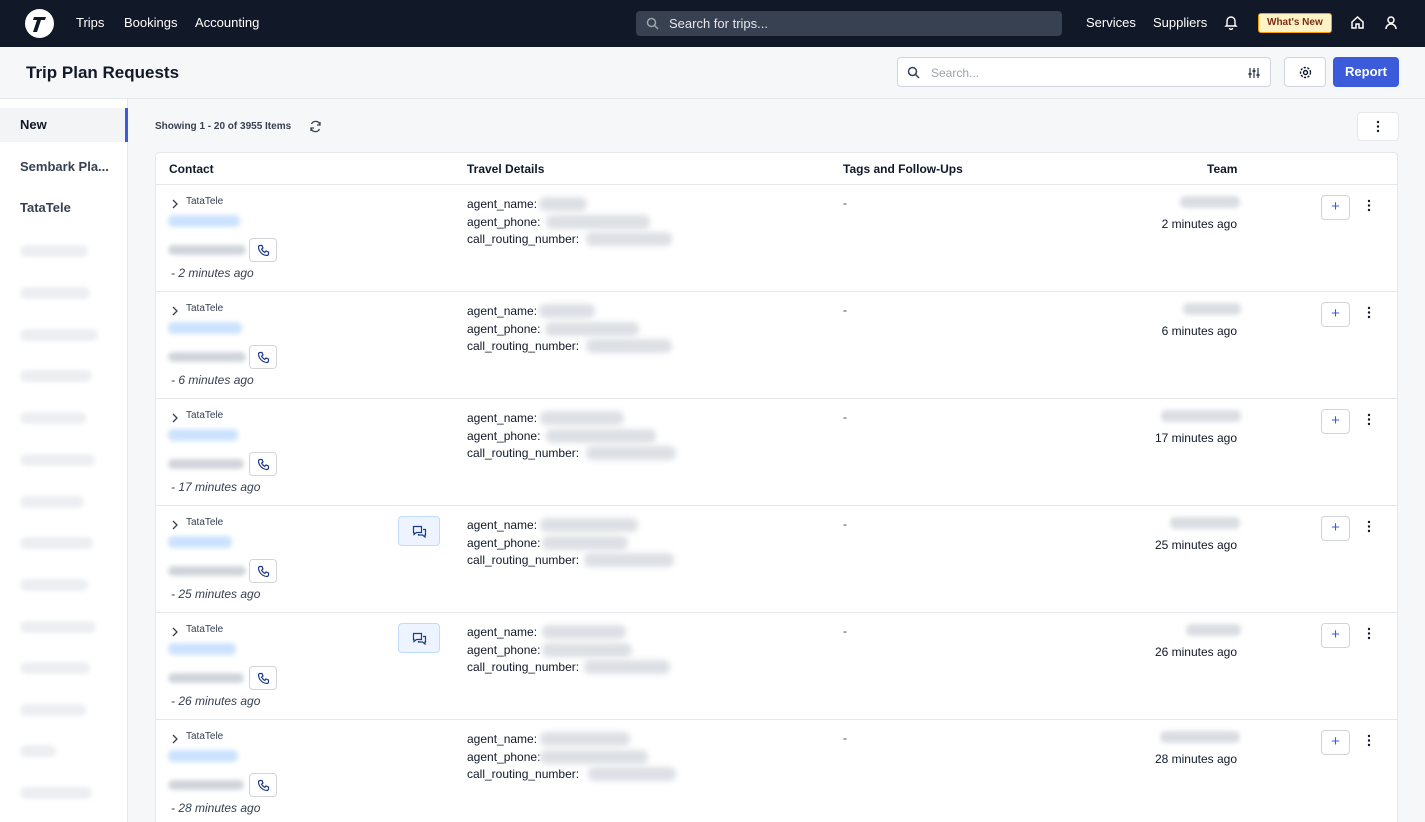  What do you see at coordinates (505, 169) in the screenshot?
I see `column-header-travel-details: Travel Details` at bounding box center [505, 169].